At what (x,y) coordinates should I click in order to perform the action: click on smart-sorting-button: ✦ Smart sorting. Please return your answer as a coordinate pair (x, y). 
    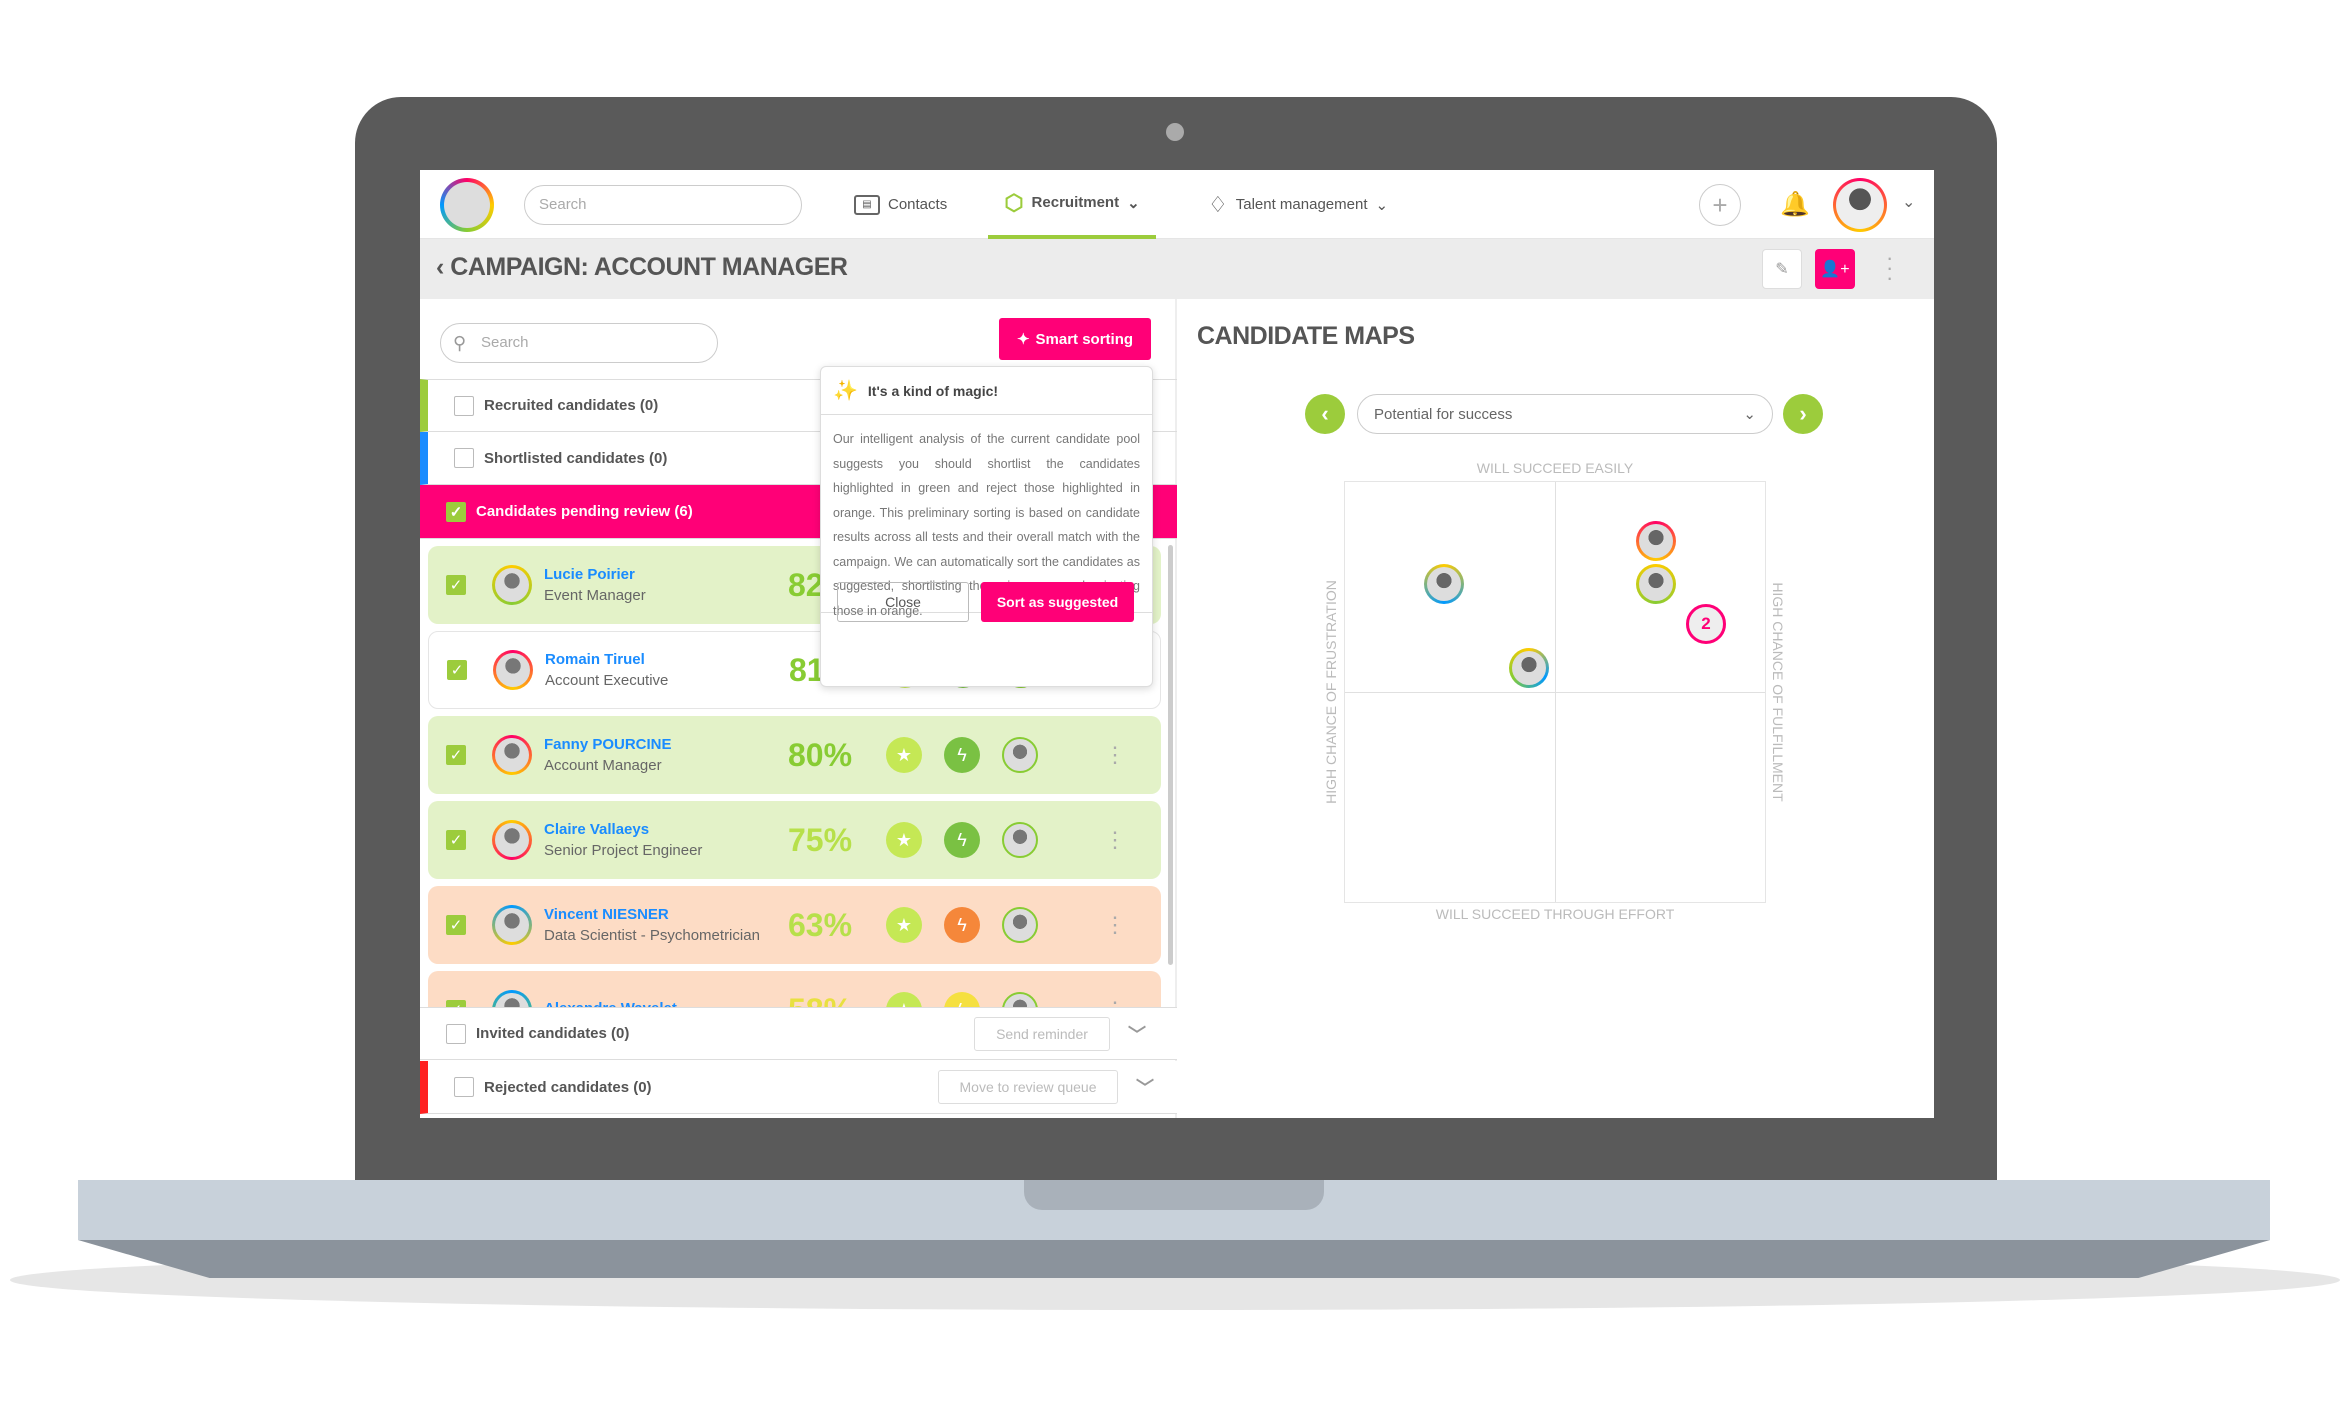
    Looking at the image, I should click on (1075, 339).